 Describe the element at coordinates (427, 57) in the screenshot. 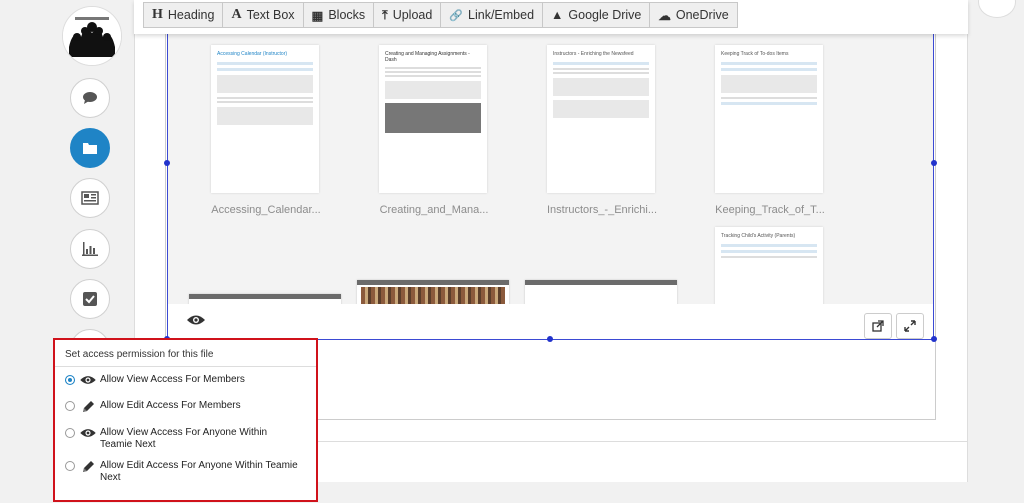

I see `file-thumbnail-title: Creating and Managing Assignments - Dash` at that location.